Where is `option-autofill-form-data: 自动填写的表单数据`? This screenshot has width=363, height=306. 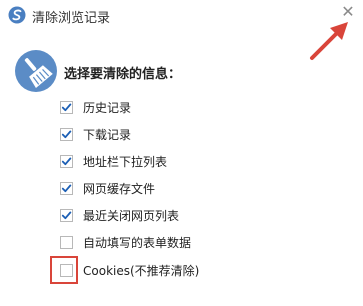 option-autofill-form-data: 自动填写的表单数据 is located at coordinates (125, 242).